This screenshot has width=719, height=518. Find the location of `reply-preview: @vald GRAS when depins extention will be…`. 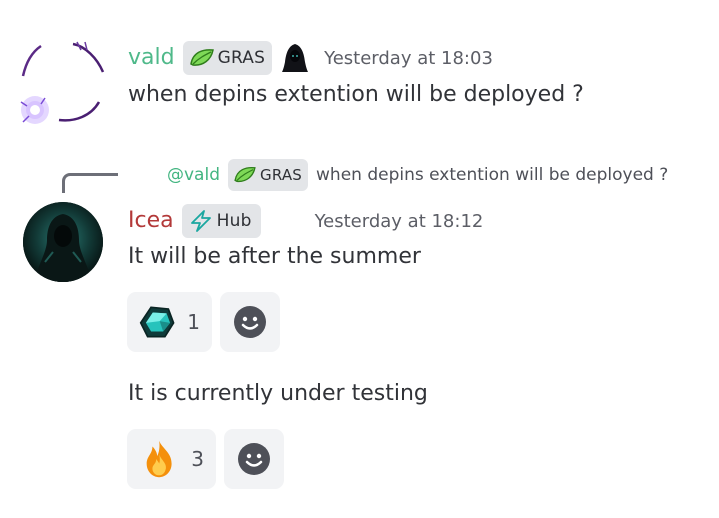

reply-preview: @vald GRAS when depins extention will be… is located at coordinates (417, 175).